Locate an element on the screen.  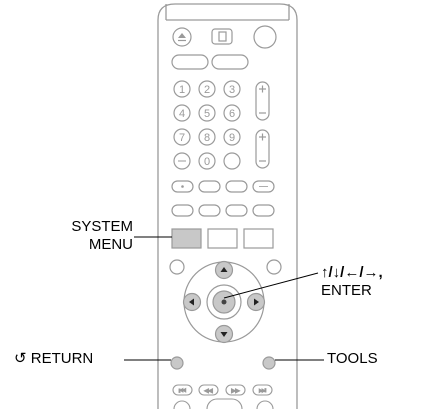
number-label: 4 is located at coordinates (182, 114).